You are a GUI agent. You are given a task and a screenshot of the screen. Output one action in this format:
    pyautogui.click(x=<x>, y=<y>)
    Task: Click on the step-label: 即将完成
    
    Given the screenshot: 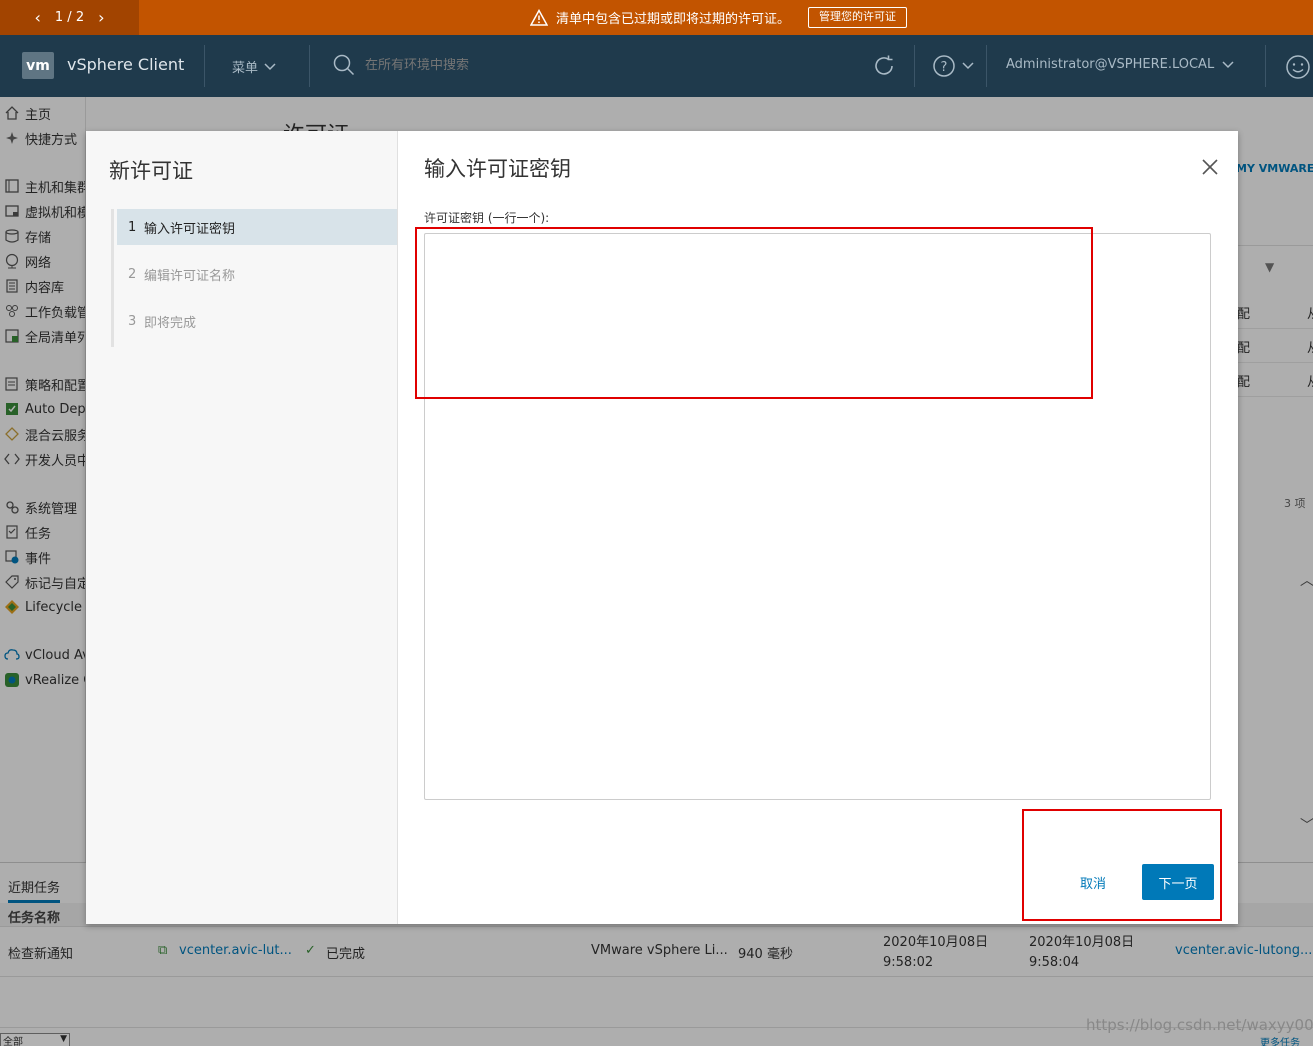 What is the action you would take?
    pyautogui.click(x=170, y=323)
    